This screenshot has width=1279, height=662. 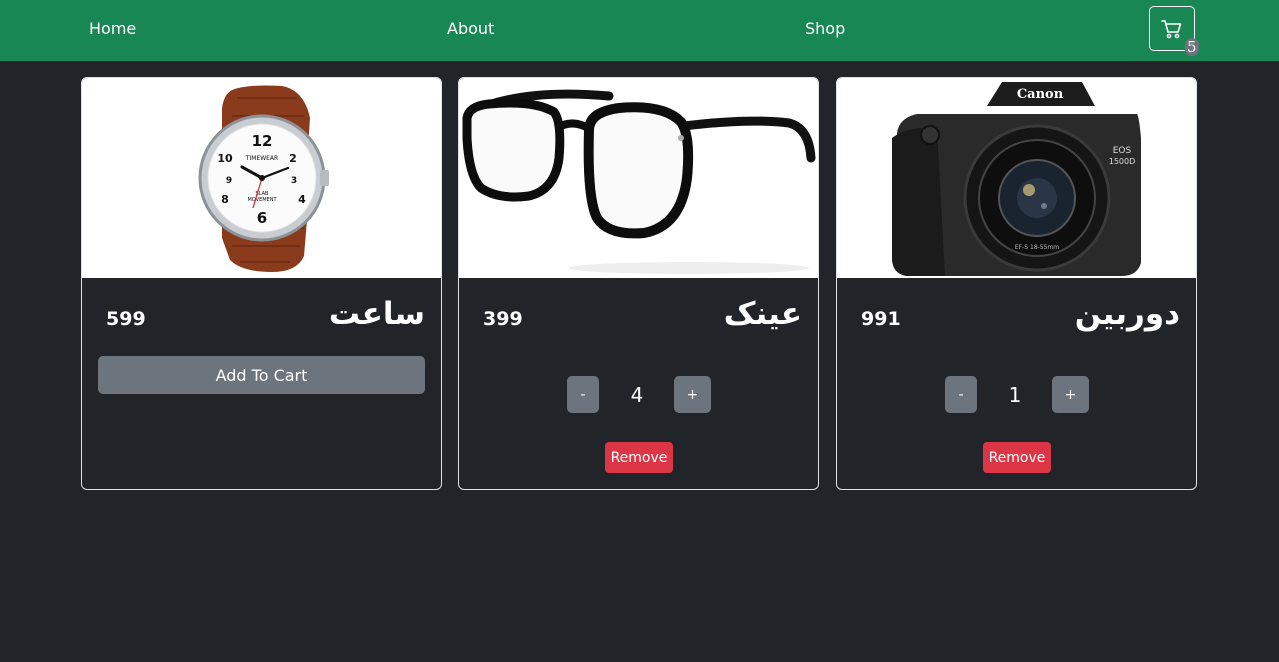 I want to click on svg-text: 4, so click(x=302, y=199).